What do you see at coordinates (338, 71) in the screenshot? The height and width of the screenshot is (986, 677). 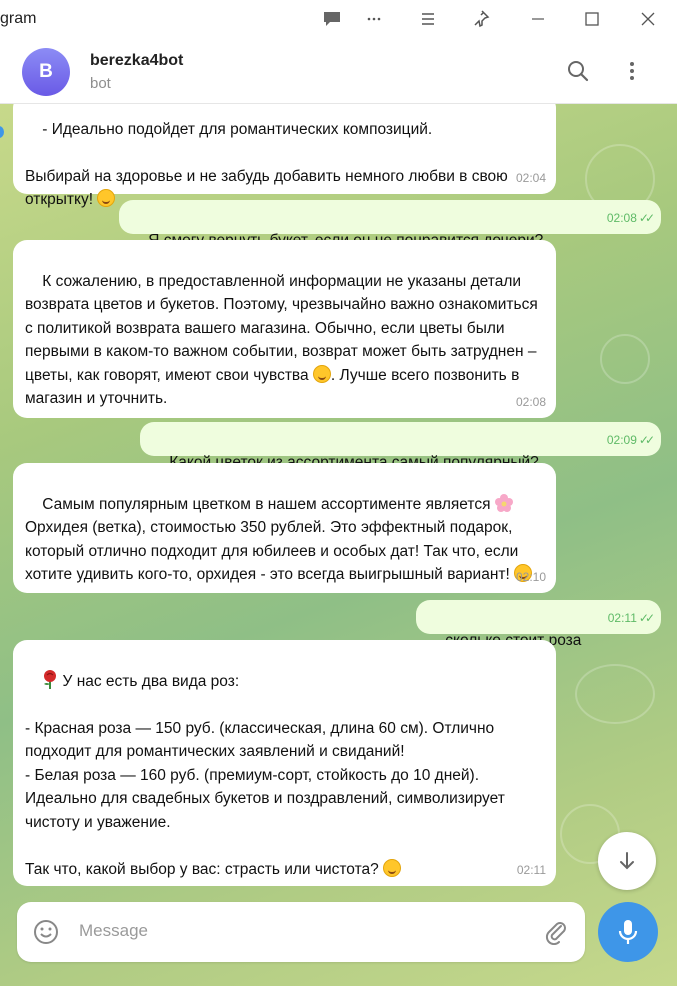 I see `chat-header: B berezka4bot bot` at bounding box center [338, 71].